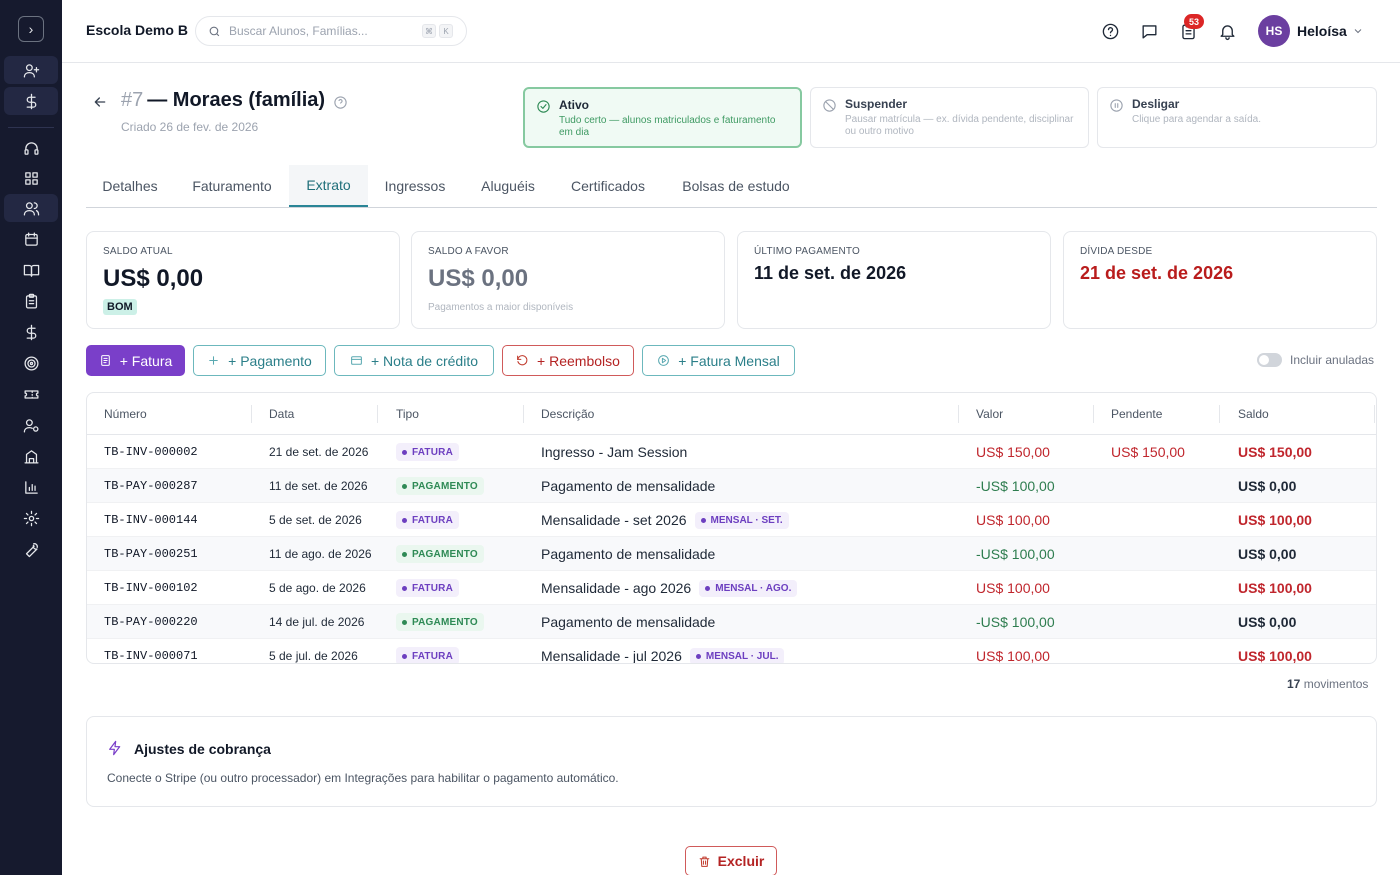 This screenshot has height=875, width=1400. Describe the element at coordinates (1148, 452) in the screenshot. I see `cell-pendente: US$ 150,00` at that location.